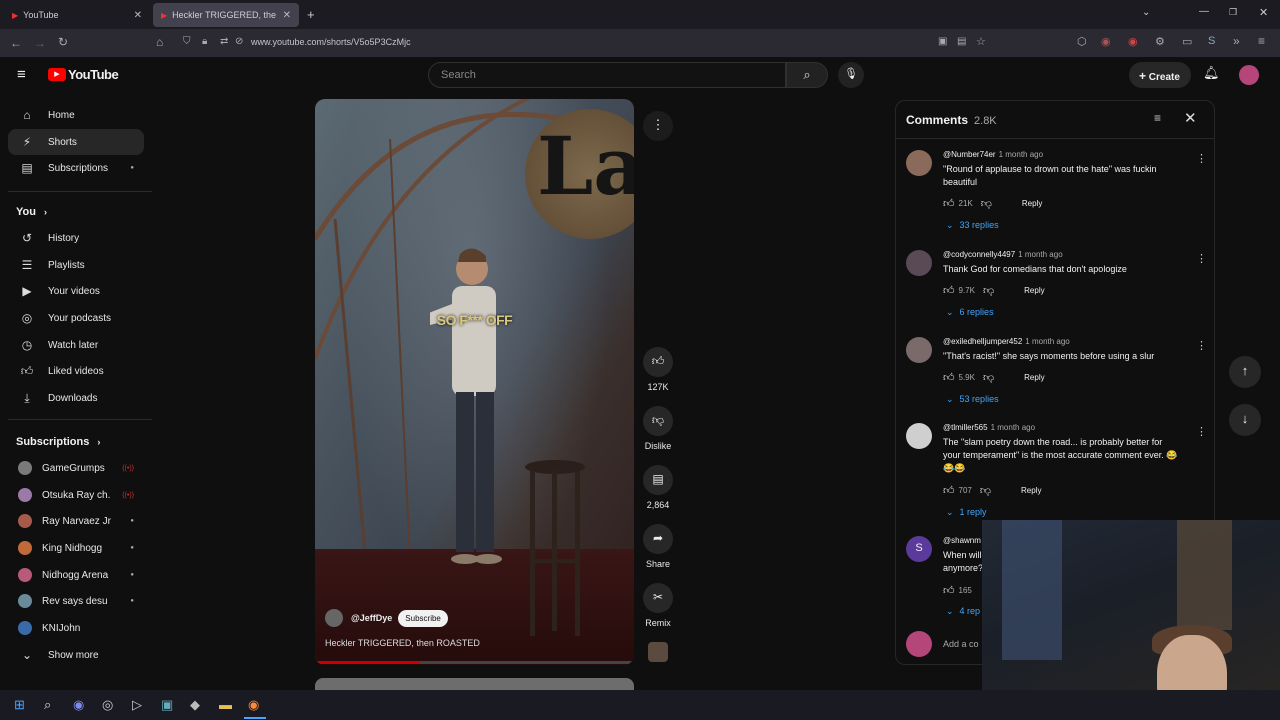  What do you see at coordinates (807, 75) in the screenshot?
I see `search-button: ⌕` at bounding box center [807, 75].